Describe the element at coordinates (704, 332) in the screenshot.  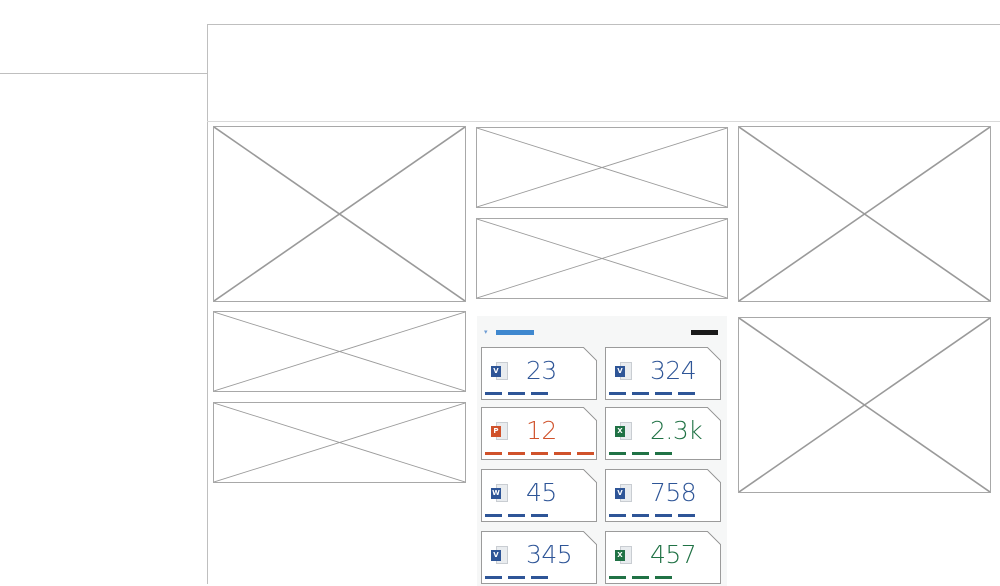
I see `widget-action-bar` at that location.